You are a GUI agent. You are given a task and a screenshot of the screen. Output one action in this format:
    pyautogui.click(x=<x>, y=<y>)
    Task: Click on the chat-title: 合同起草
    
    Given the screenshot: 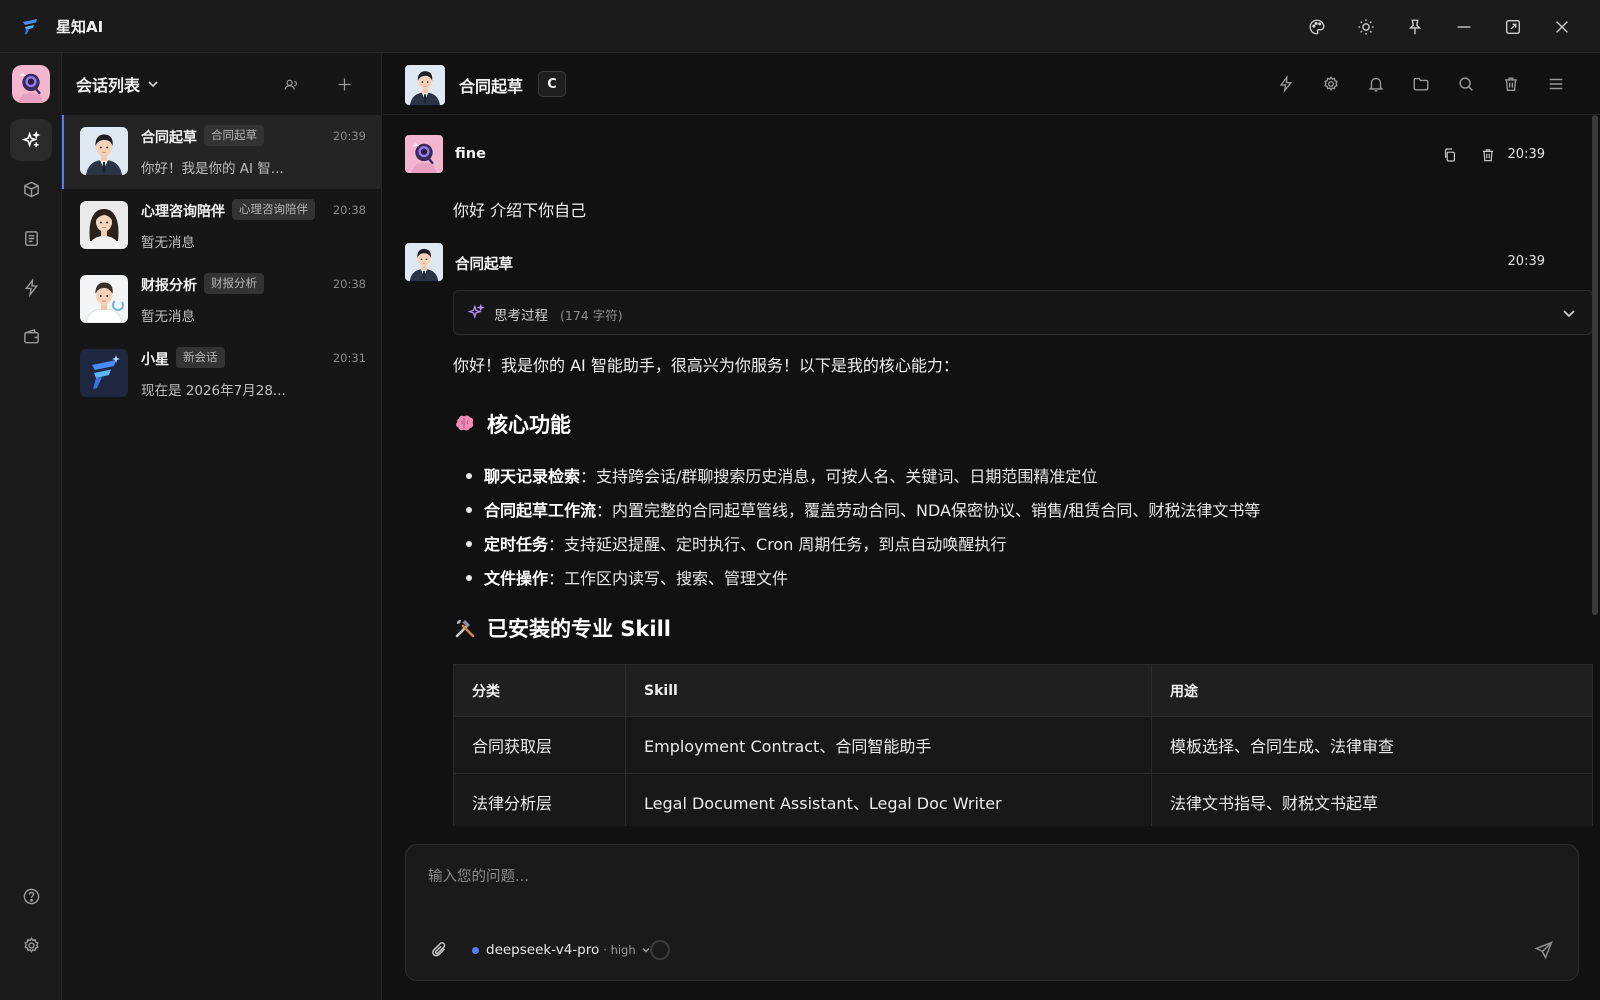 What is the action you would take?
    pyautogui.click(x=491, y=86)
    